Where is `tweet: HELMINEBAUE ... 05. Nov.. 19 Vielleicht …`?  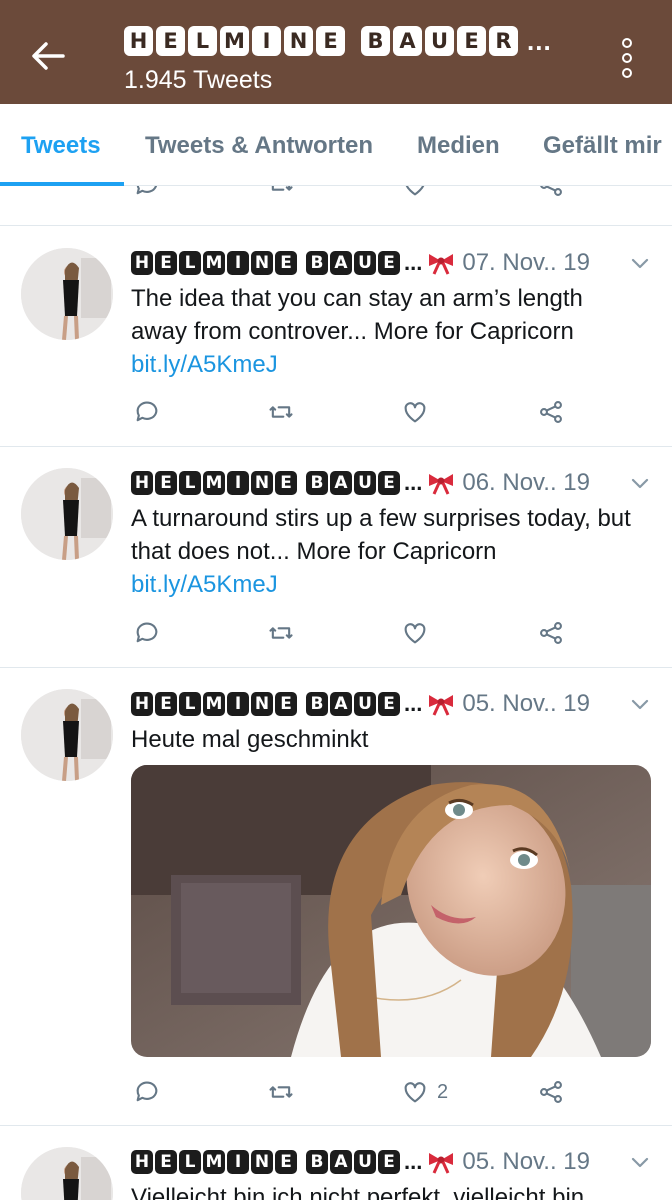 tweet: HELMINEBAUE ... 05. Nov.. 19 Vielleicht … is located at coordinates (336, 1163).